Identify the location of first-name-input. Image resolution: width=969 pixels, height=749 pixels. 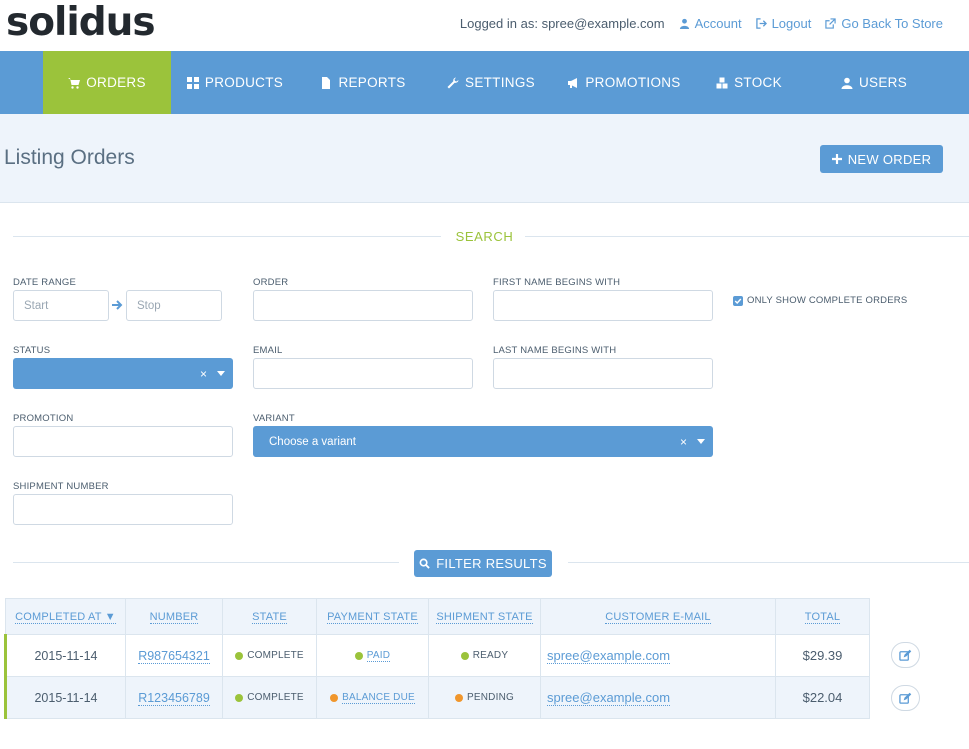
(603, 305).